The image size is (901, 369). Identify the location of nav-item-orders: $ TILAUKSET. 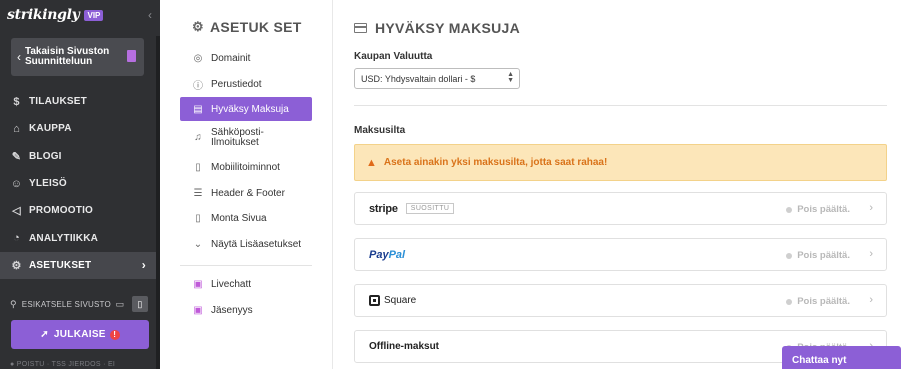
(78, 101).